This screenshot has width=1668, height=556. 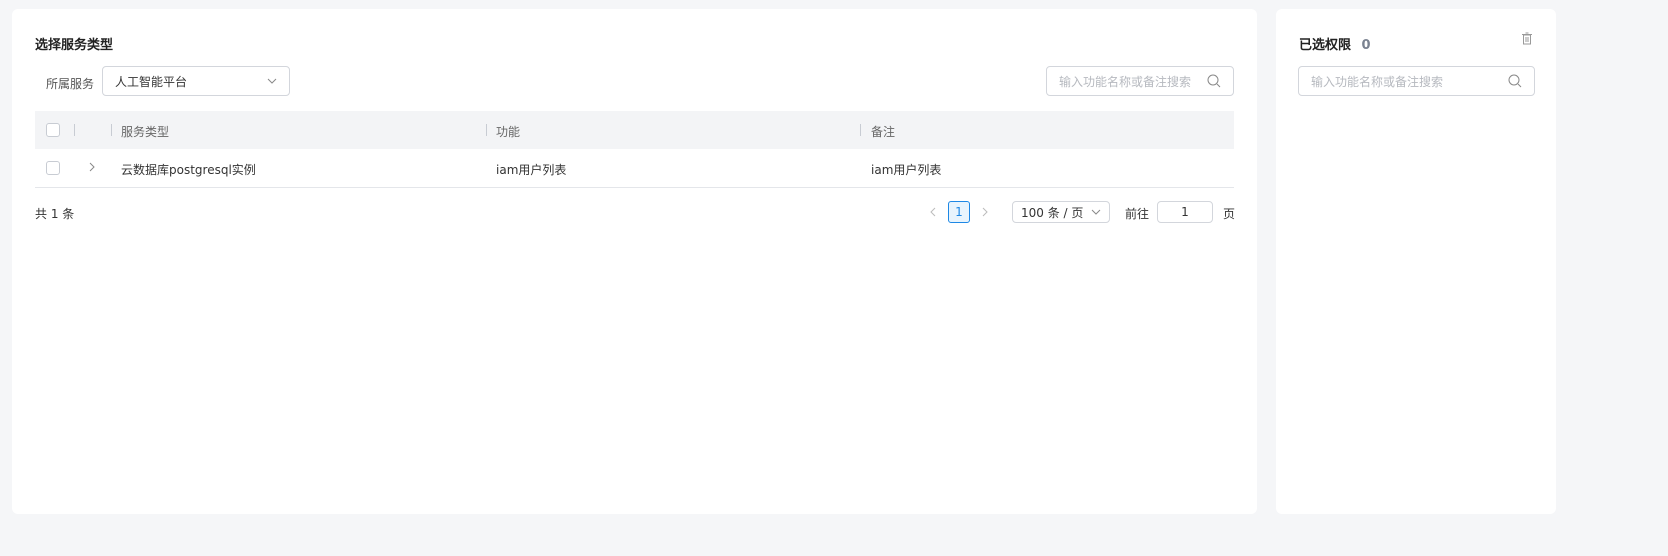 I want to click on chevron-right-icon, so click(x=92, y=167).